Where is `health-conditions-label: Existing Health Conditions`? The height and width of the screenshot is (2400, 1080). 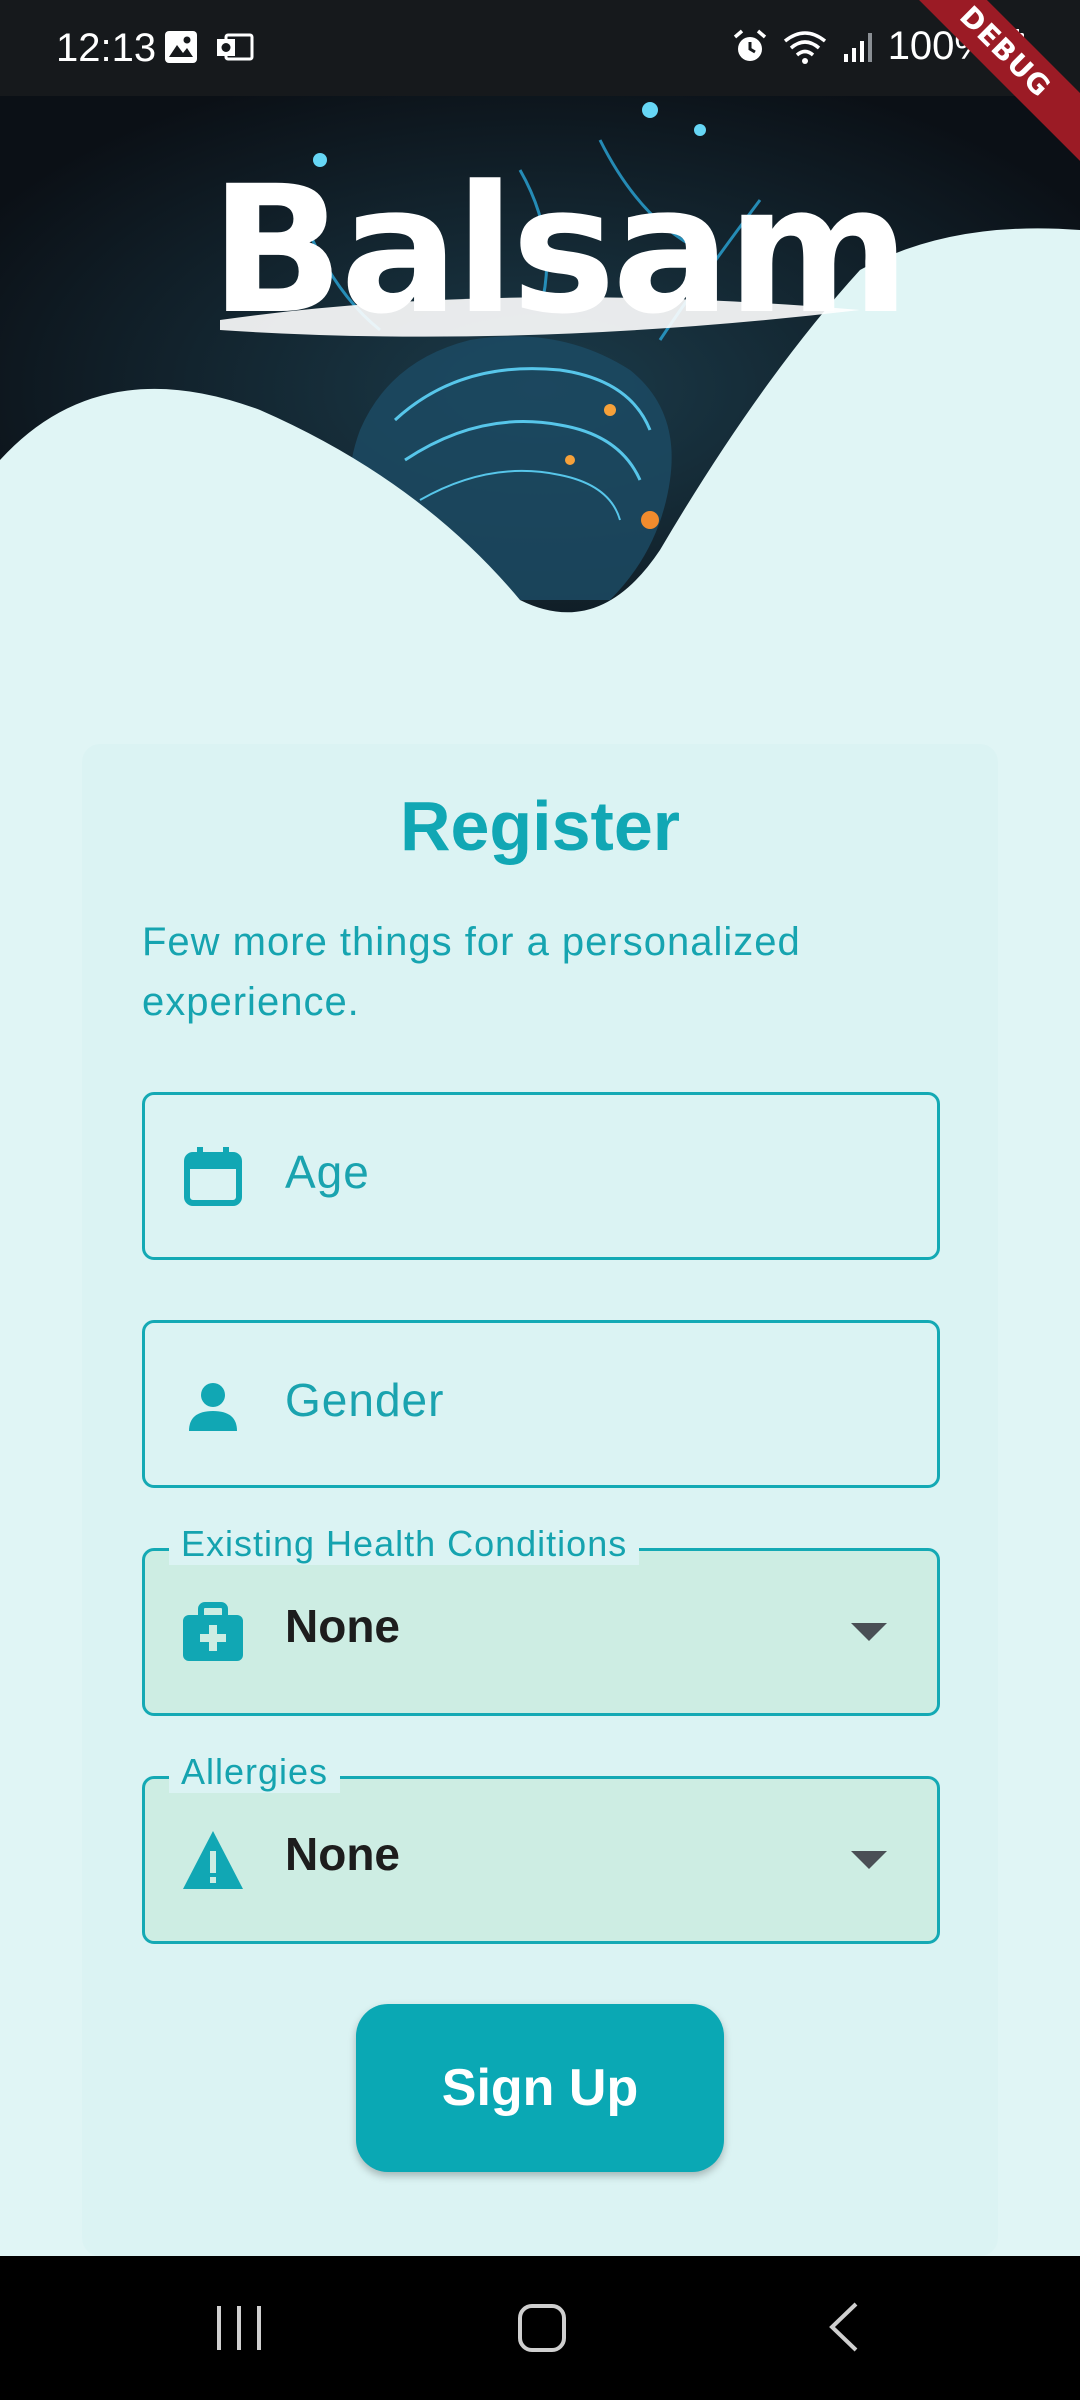
health-conditions-label: Existing Health Conditions is located at coordinates (404, 1544).